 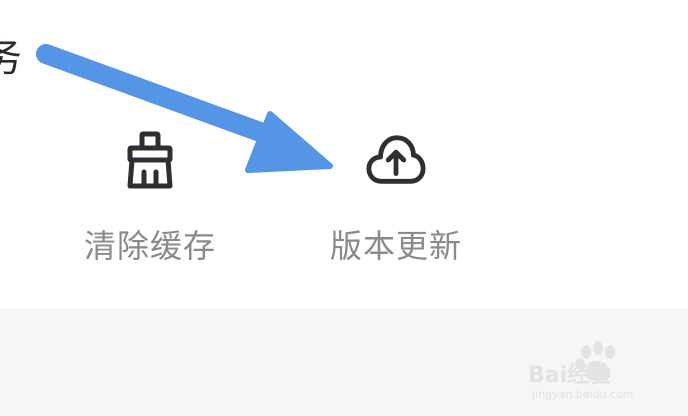 What do you see at coordinates (396, 205) in the screenshot?
I see `version-update-button: 版本更新` at bounding box center [396, 205].